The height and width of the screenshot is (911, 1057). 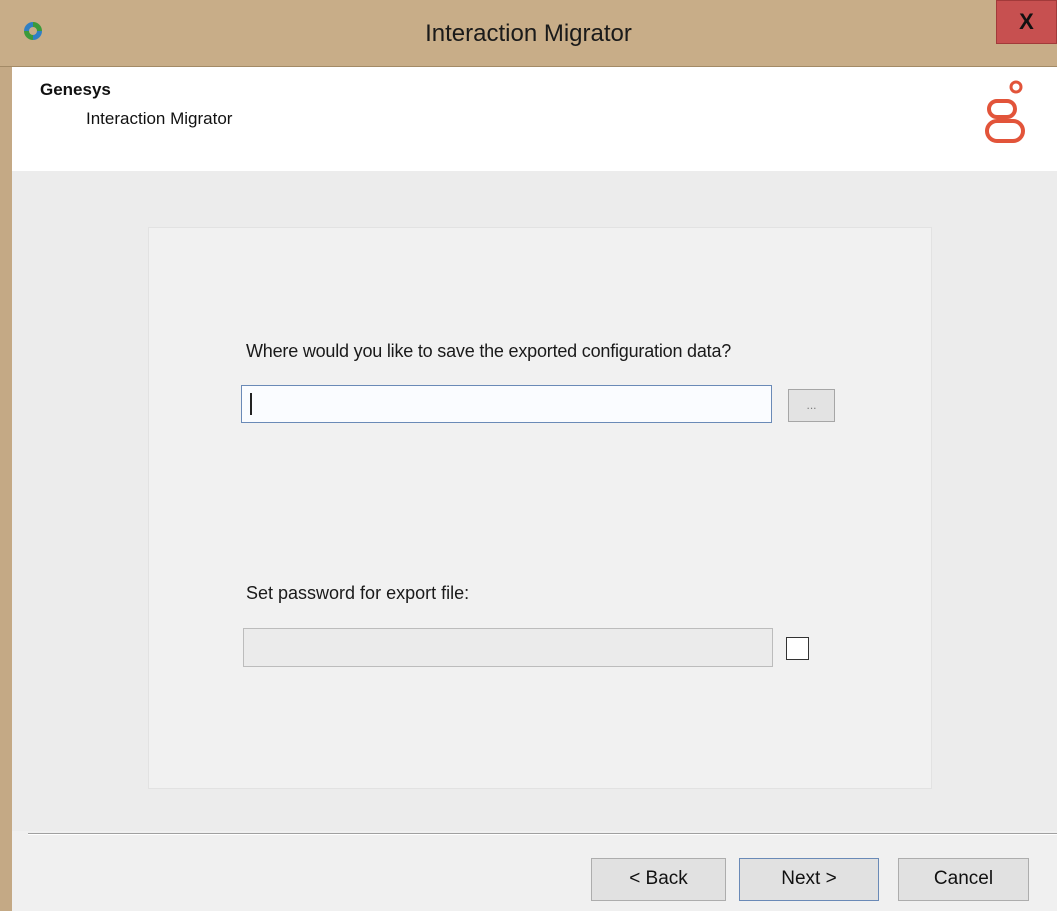 I want to click on company-name: Genesys, so click(x=75, y=89).